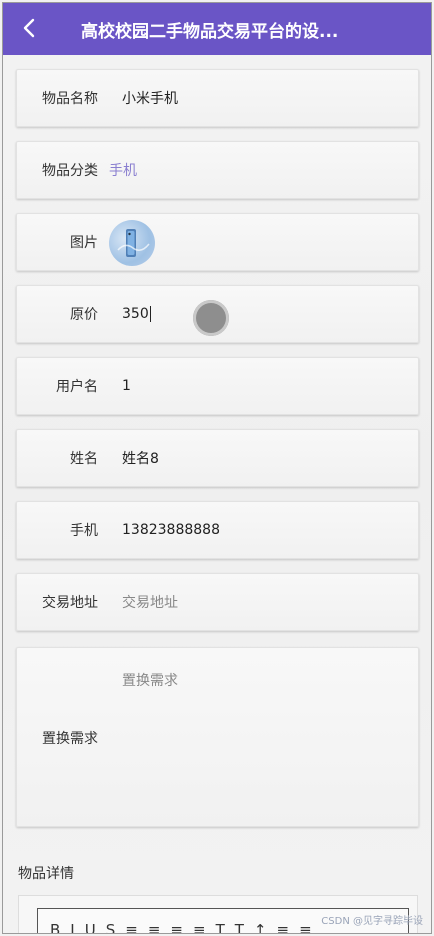  Describe the element at coordinates (55, 927) in the screenshot. I see `toolbar-button: B` at that location.